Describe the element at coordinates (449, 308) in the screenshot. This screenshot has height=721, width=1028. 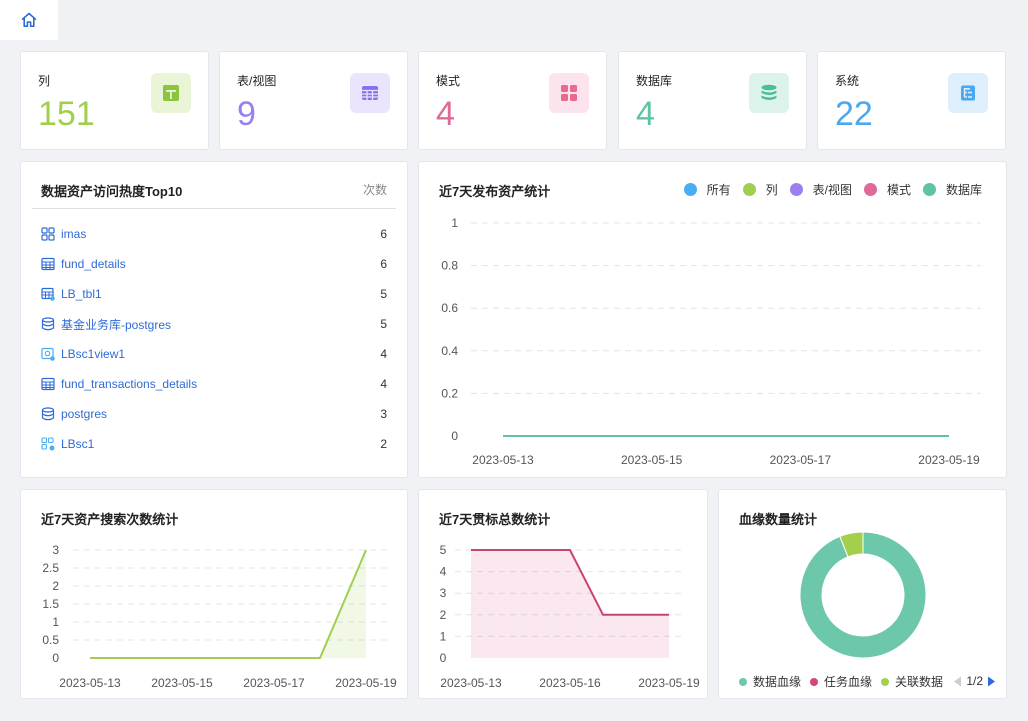
I see `y-tick-label: 0.6` at that location.